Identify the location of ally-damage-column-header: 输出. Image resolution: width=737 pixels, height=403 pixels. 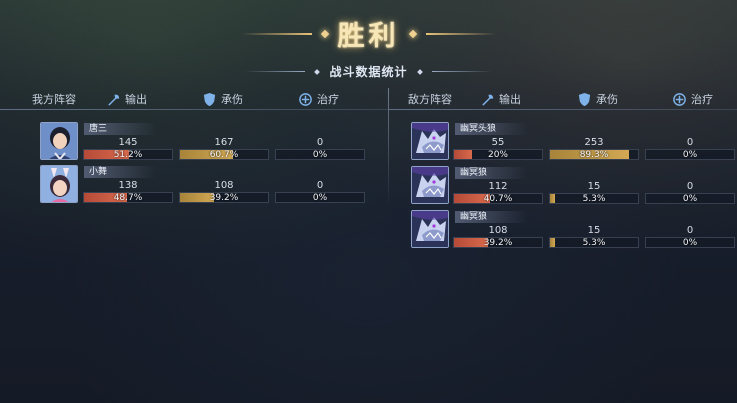
(126, 99).